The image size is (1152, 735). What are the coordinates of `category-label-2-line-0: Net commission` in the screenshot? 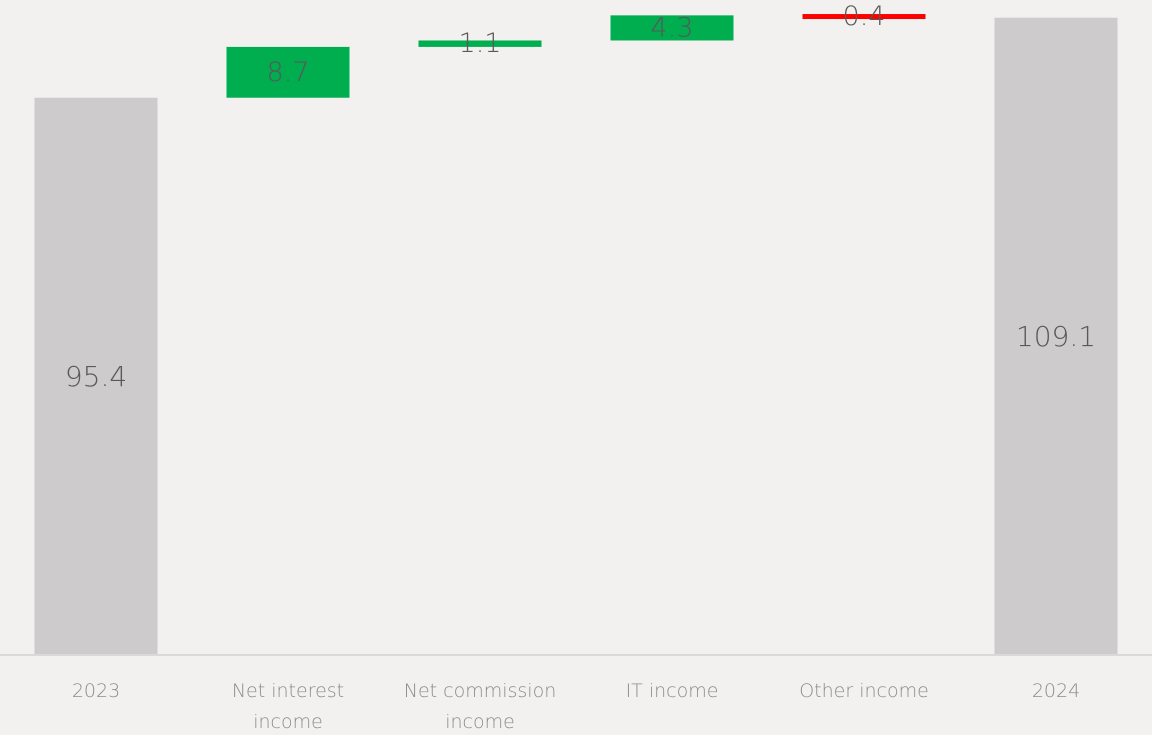 It's located at (480, 691).